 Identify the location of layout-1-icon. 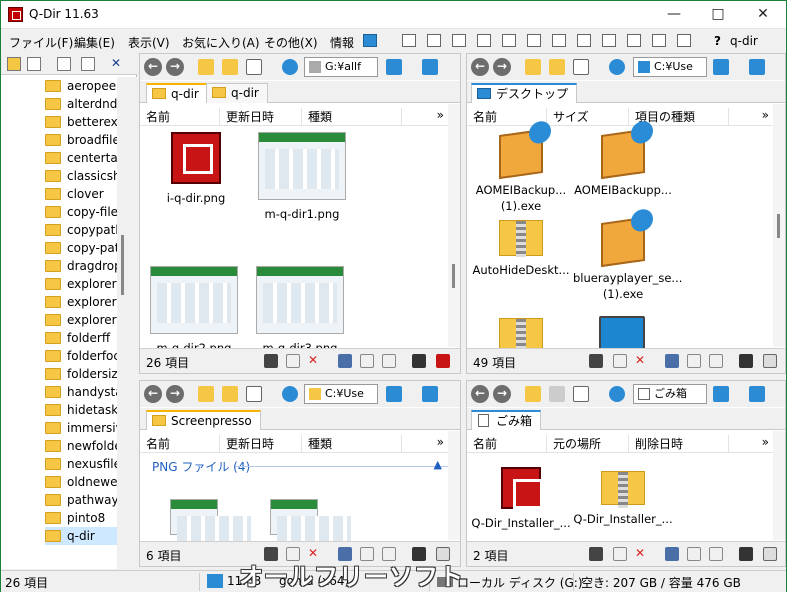
(609, 40).